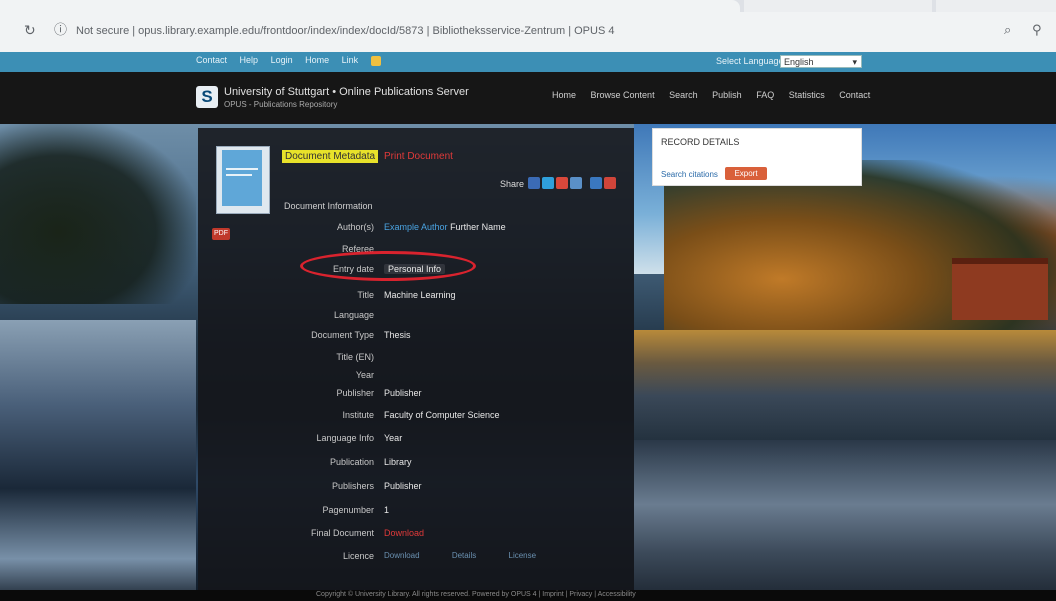  What do you see at coordinates (683, 95) in the screenshot?
I see `nav-search: Search` at bounding box center [683, 95].